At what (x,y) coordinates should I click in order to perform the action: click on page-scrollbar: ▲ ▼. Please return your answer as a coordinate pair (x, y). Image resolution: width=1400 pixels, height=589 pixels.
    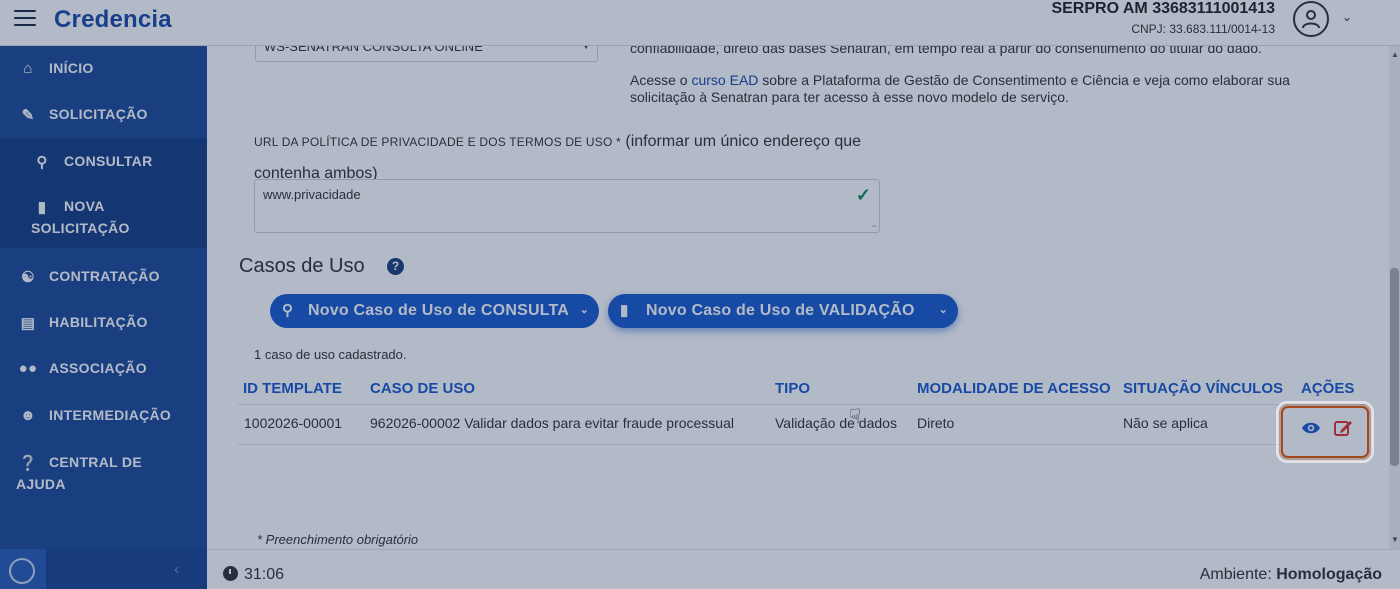
    Looking at the image, I should click on (1394, 297).